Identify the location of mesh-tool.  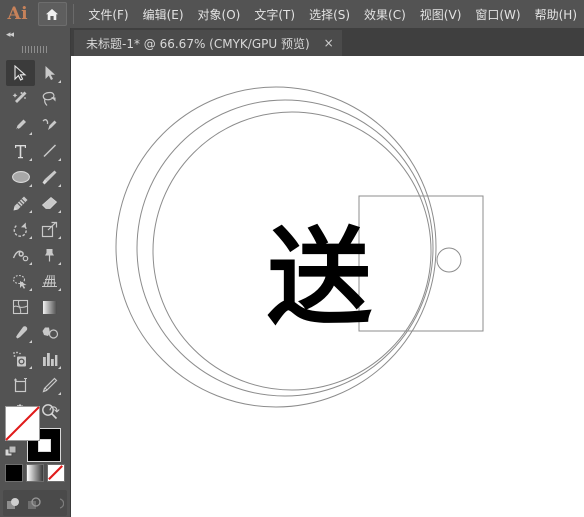
(20, 307).